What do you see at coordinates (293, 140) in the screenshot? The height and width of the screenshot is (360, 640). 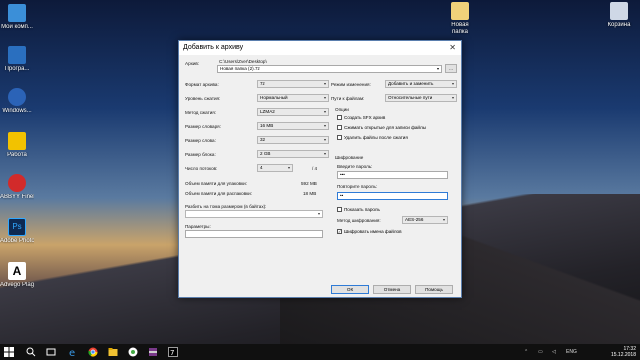 I see `word-select: 32 ▾` at bounding box center [293, 140].